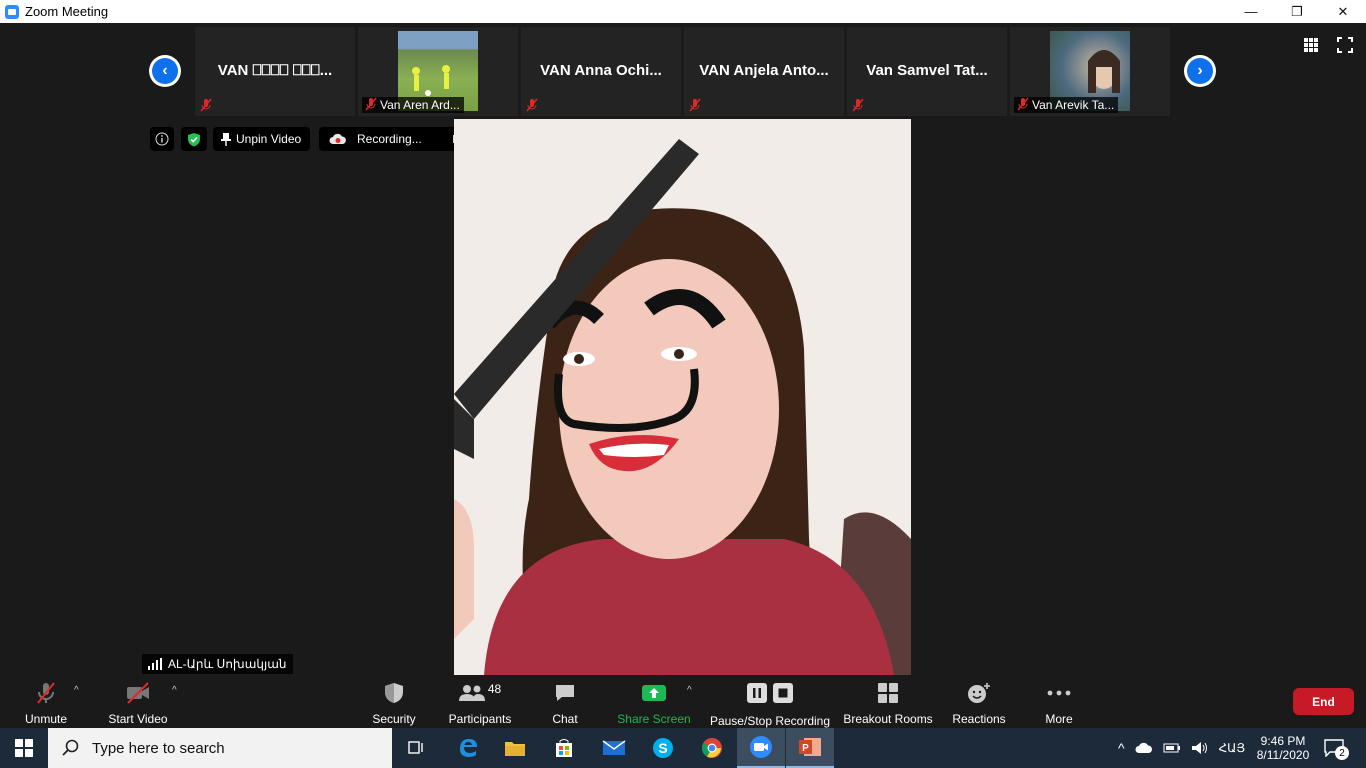  I want to click on file-explorer-app, so click(515, 748).